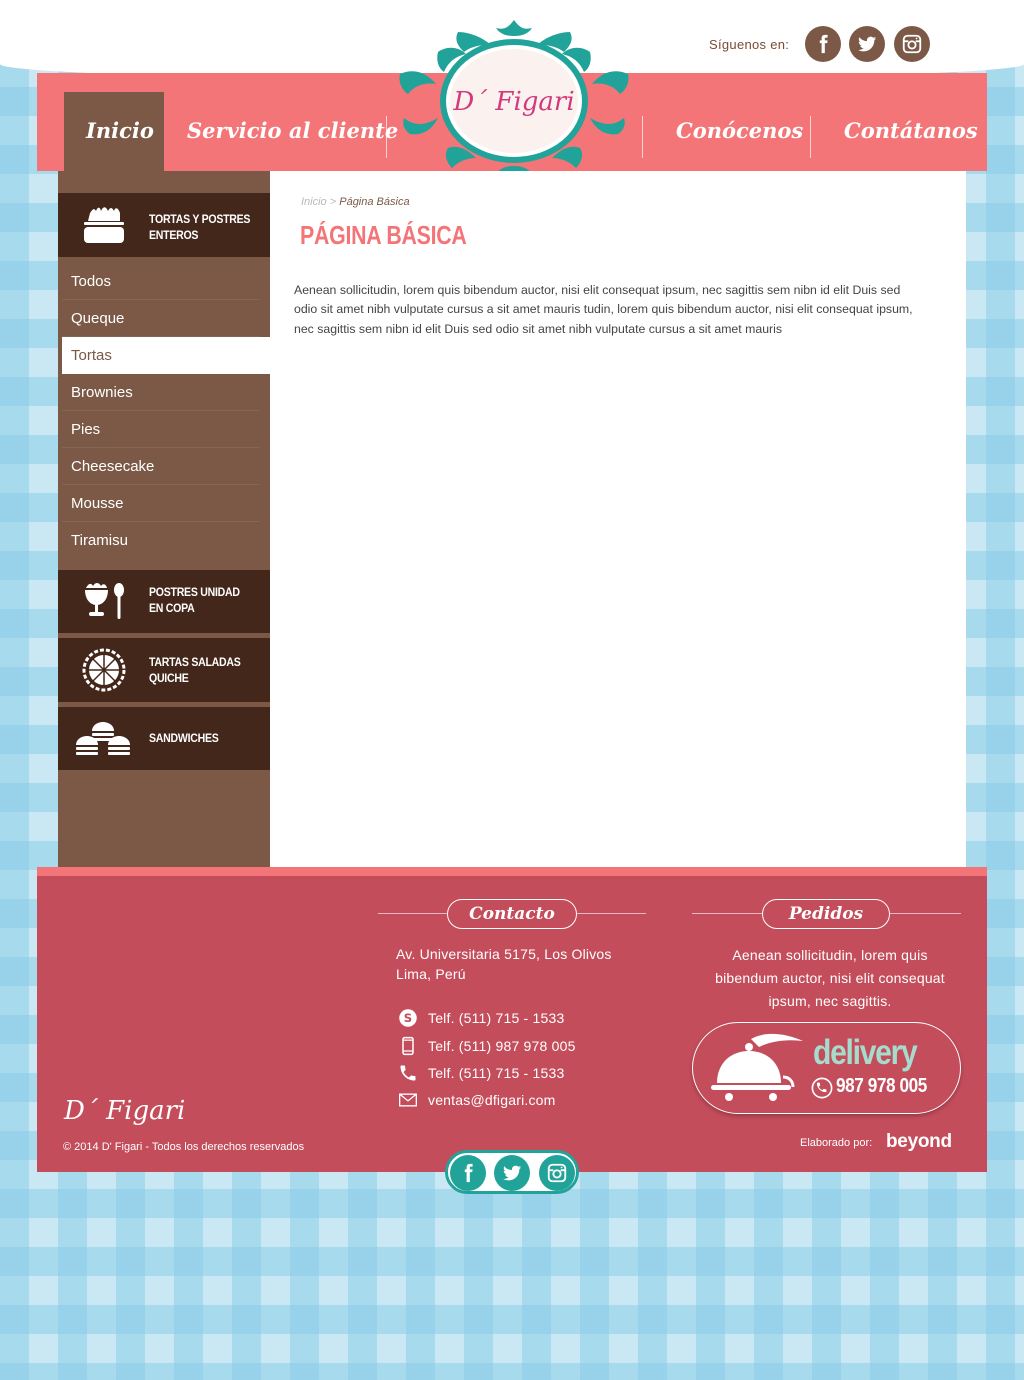 The image size is (1024, 1380). What do you see at coordinates (408, 1100) in the screenshot?
I see `email-icon` at bounding box center [408, 1100].